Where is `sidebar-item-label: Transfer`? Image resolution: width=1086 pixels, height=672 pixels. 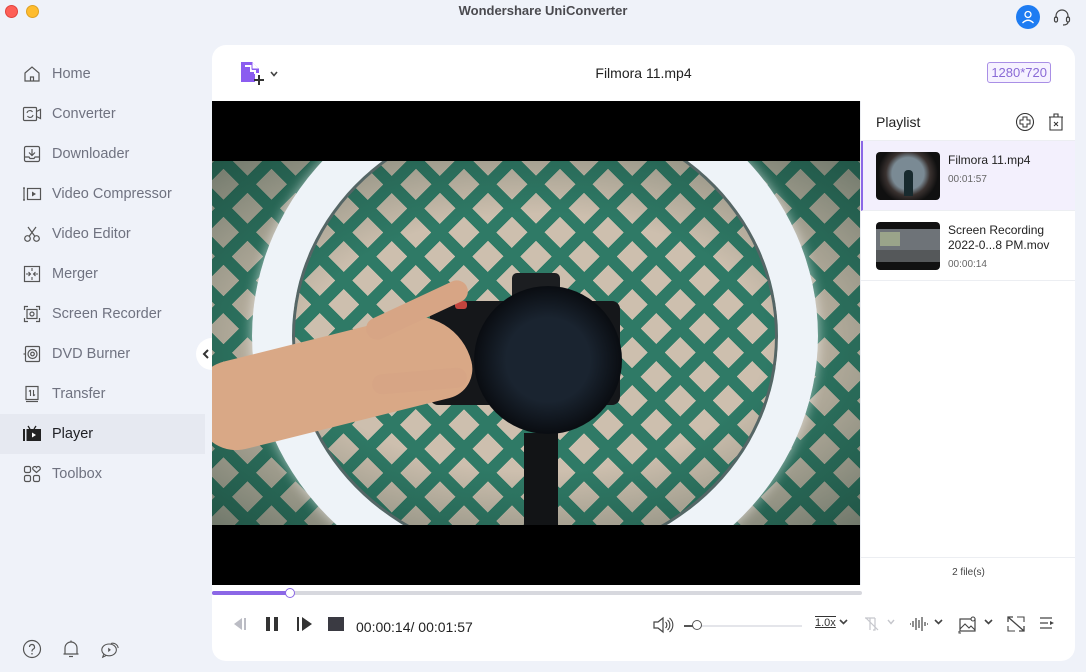
sidebar-item-label: Transfer is located at coordinates (79, 394).